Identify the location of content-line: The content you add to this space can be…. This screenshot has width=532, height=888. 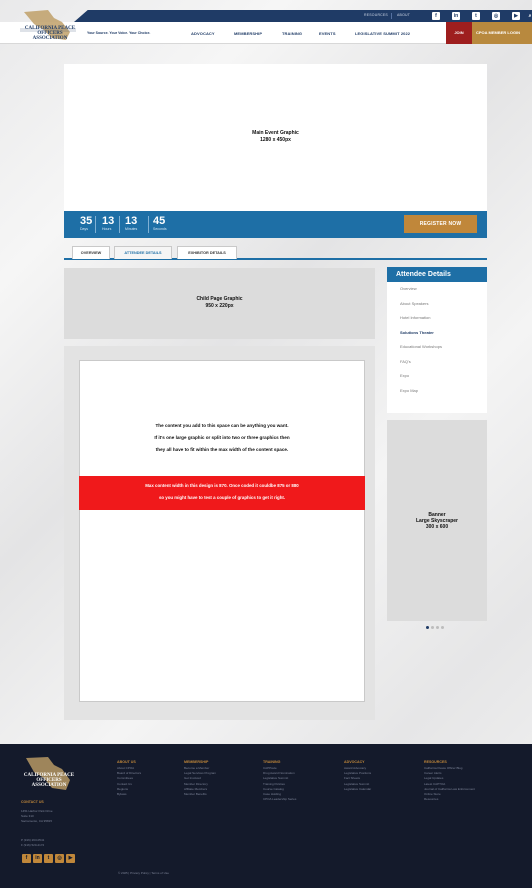
(222, 425).